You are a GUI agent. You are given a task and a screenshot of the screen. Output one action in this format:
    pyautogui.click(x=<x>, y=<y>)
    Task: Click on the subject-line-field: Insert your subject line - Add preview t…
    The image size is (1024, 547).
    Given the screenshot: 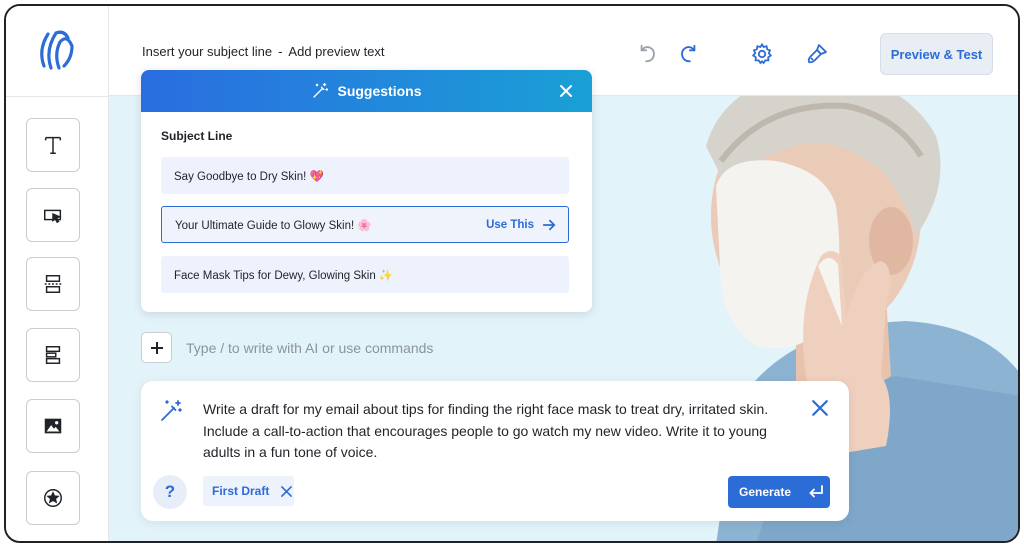 What is the action you would take?
    pyautogui.click(x=263, y=51)
    